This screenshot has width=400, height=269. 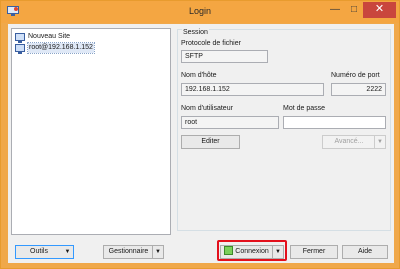 What do you see at coordinates (314, 252) in the screenshot?
I see `close-button: Fermer` at bounding box center [314, 252].